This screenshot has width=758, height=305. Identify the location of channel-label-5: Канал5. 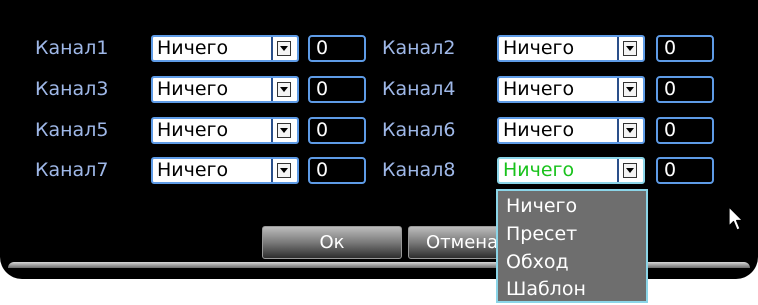
(72, 130).